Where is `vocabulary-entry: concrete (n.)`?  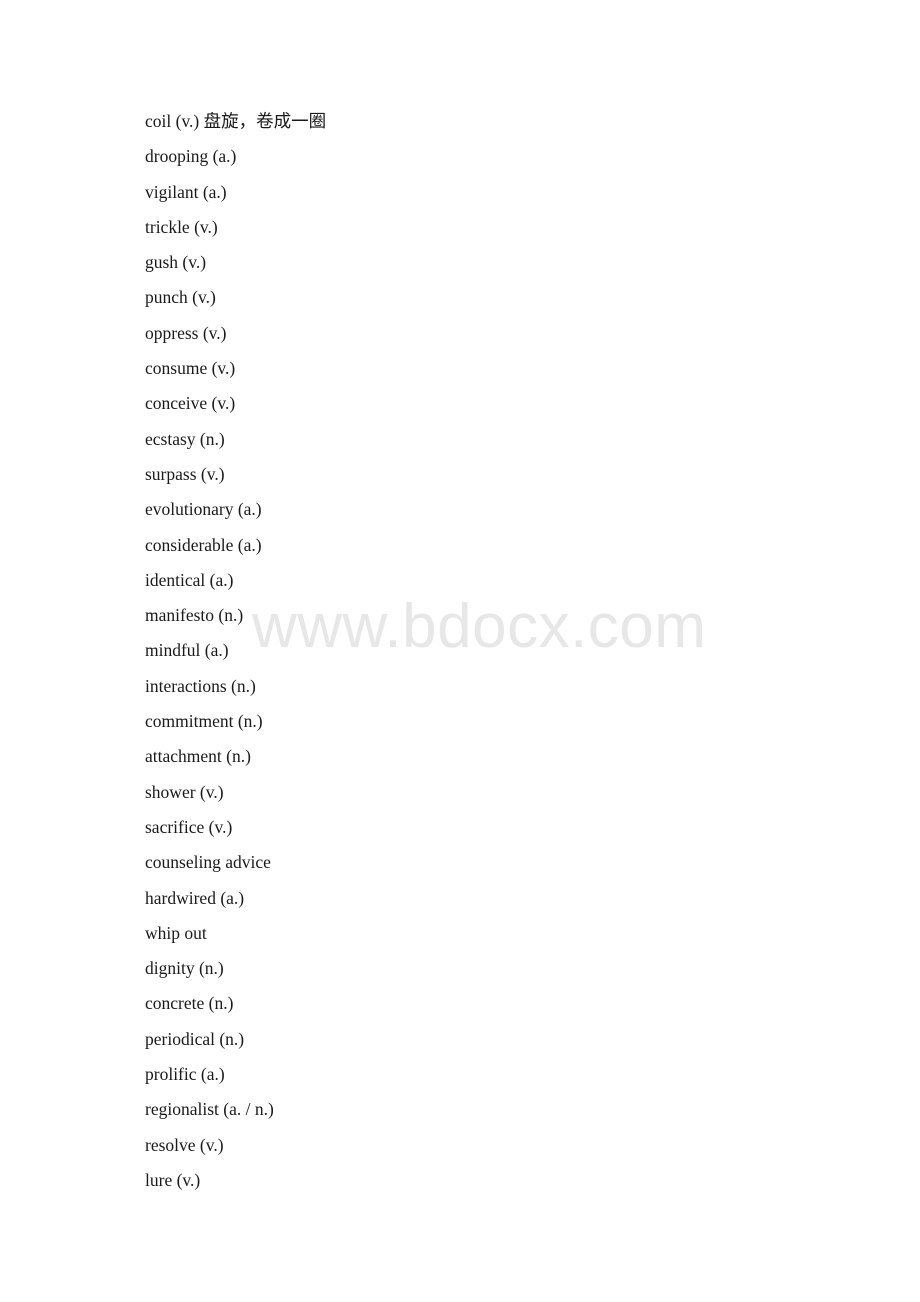
vocabulary-entry: concrete (n.) is located at coordinates (189, 1003).